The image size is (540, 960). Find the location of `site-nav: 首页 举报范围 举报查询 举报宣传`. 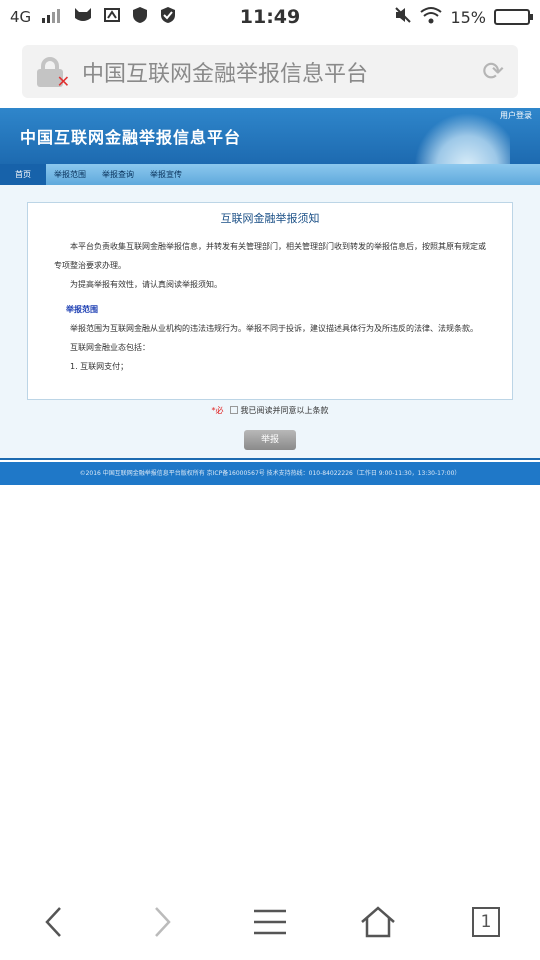

site-nav: 首页 举报范围 举报查询 举报宣传 is located at coordinates (270, 174).